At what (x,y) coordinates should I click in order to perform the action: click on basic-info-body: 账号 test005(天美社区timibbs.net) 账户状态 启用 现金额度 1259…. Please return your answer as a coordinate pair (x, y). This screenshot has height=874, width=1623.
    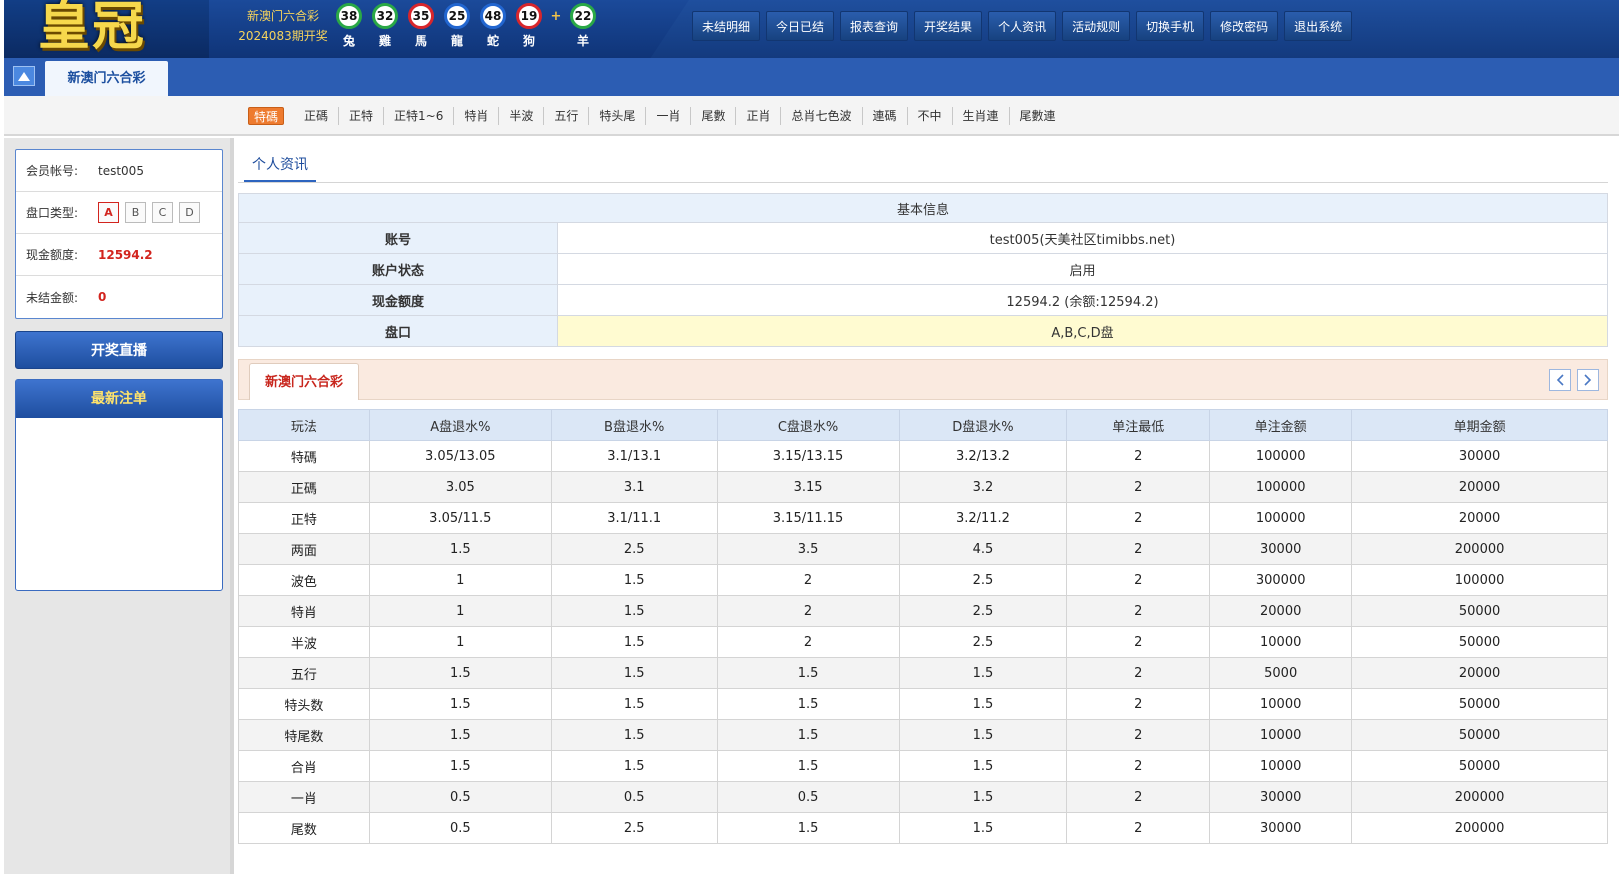
    Looking at the image, I should click on (923, 284).